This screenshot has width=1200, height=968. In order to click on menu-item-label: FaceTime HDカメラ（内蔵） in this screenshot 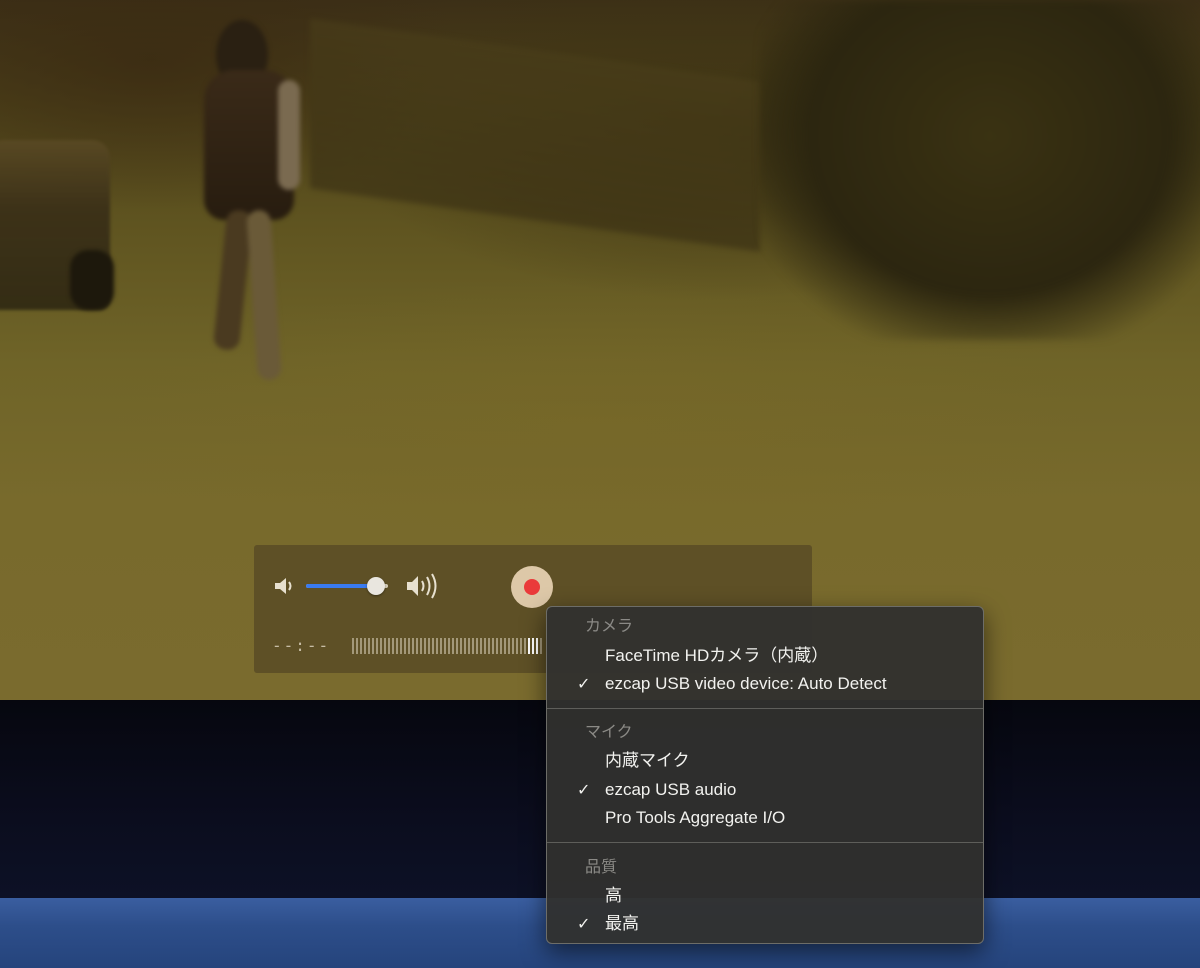, I will do `click(717, 655)`.